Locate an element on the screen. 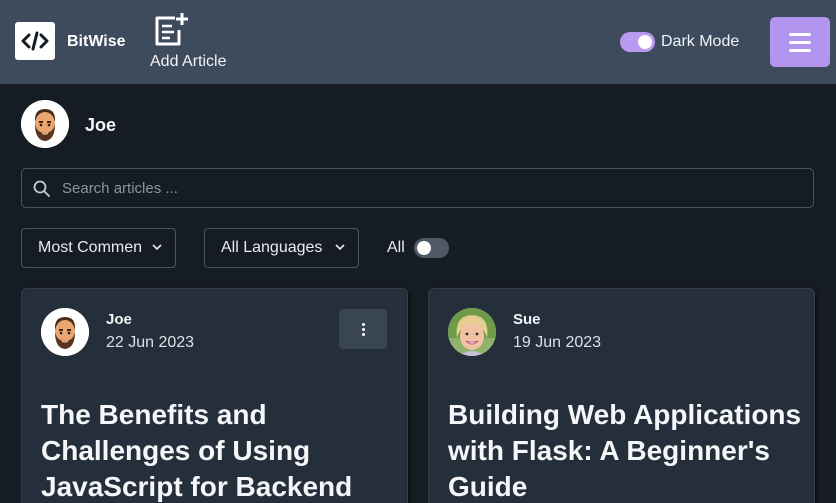 Image resolution: width=836 pixels, height=503 pixels. article-options-button is located at coordinates (363, 329).